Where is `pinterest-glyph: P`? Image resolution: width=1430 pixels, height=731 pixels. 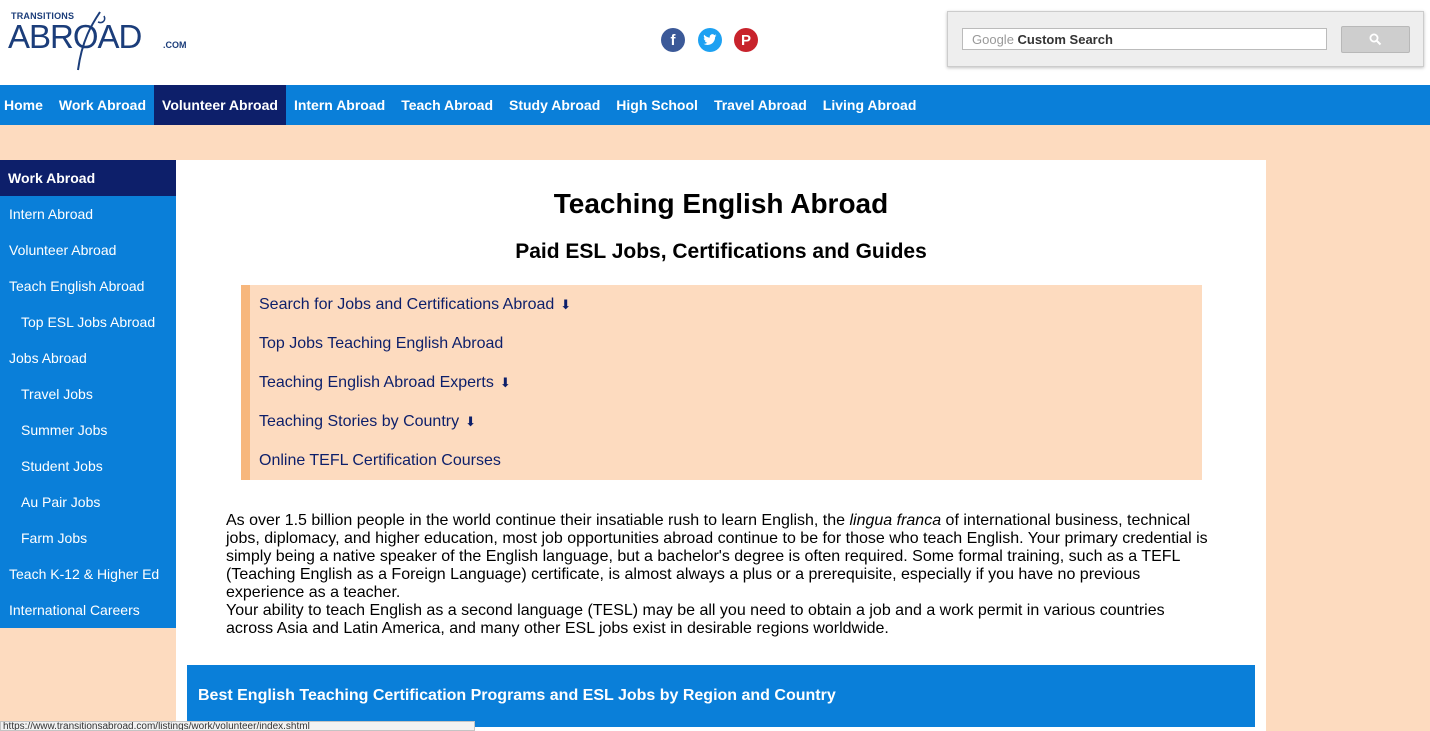
pinterest-glyph: P is located at coordinates (745, 40).